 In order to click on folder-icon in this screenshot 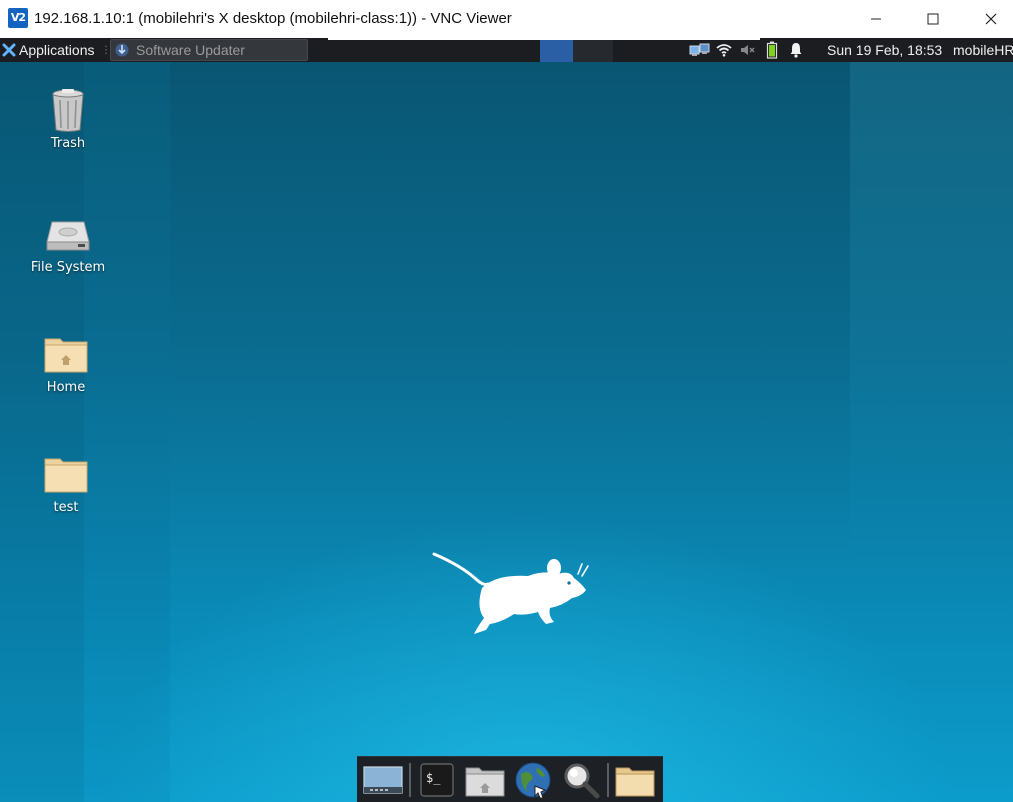, I will do `click(66, 475)`.